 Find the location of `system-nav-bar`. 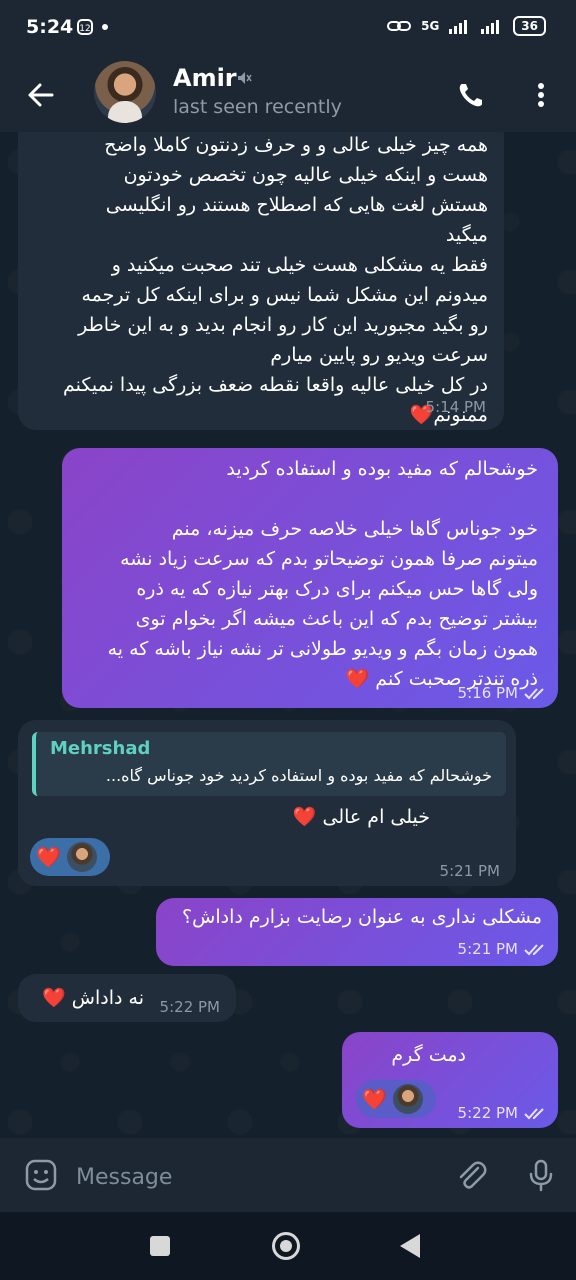

system-nav-bar is located at coordinates (288, 1246).